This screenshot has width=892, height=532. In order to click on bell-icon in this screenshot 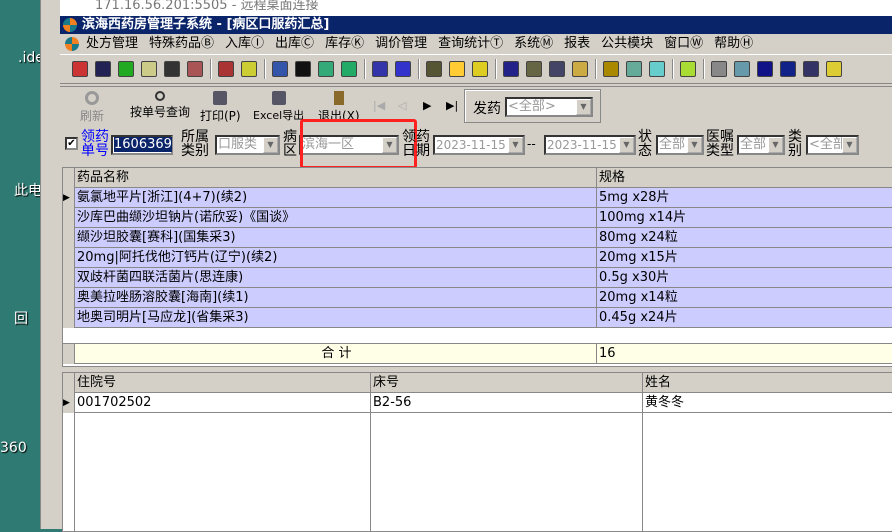, I will do `click(457, 69)`.